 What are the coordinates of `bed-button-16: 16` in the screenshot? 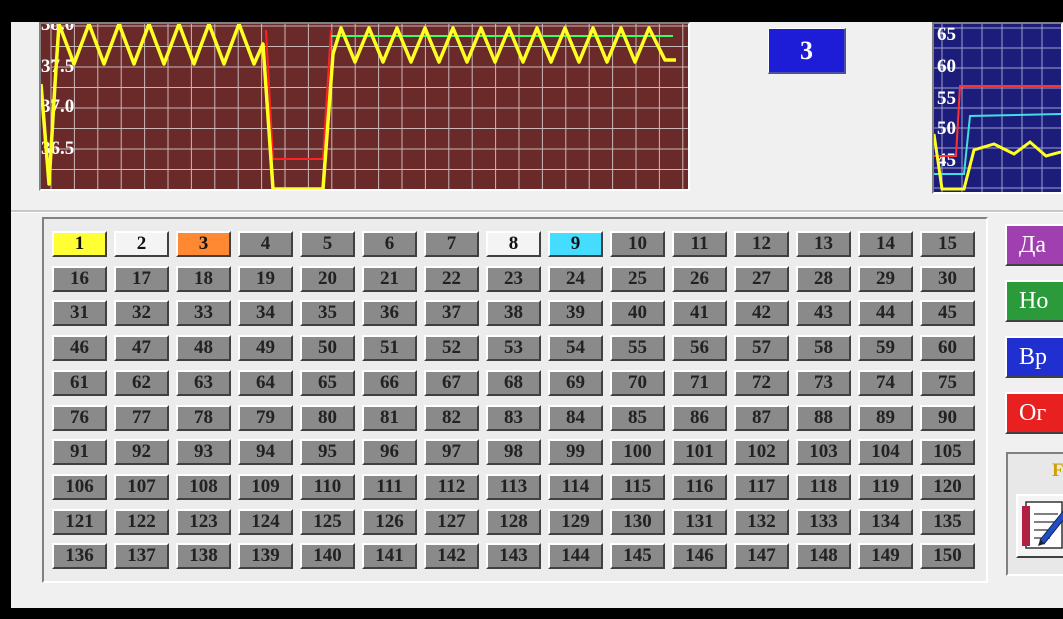 It's located at (79, 278).